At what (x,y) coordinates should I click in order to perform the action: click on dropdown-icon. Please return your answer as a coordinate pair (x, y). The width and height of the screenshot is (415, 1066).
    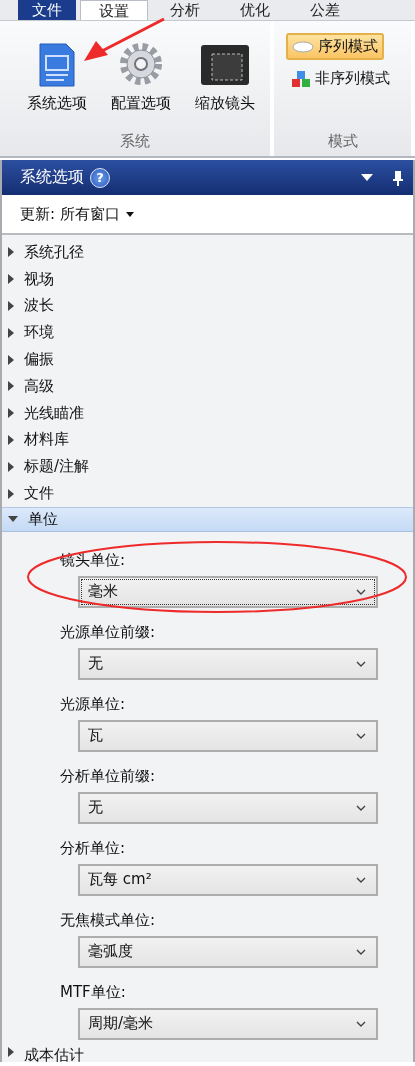
    Looking at the image, I should click on (367, 177).